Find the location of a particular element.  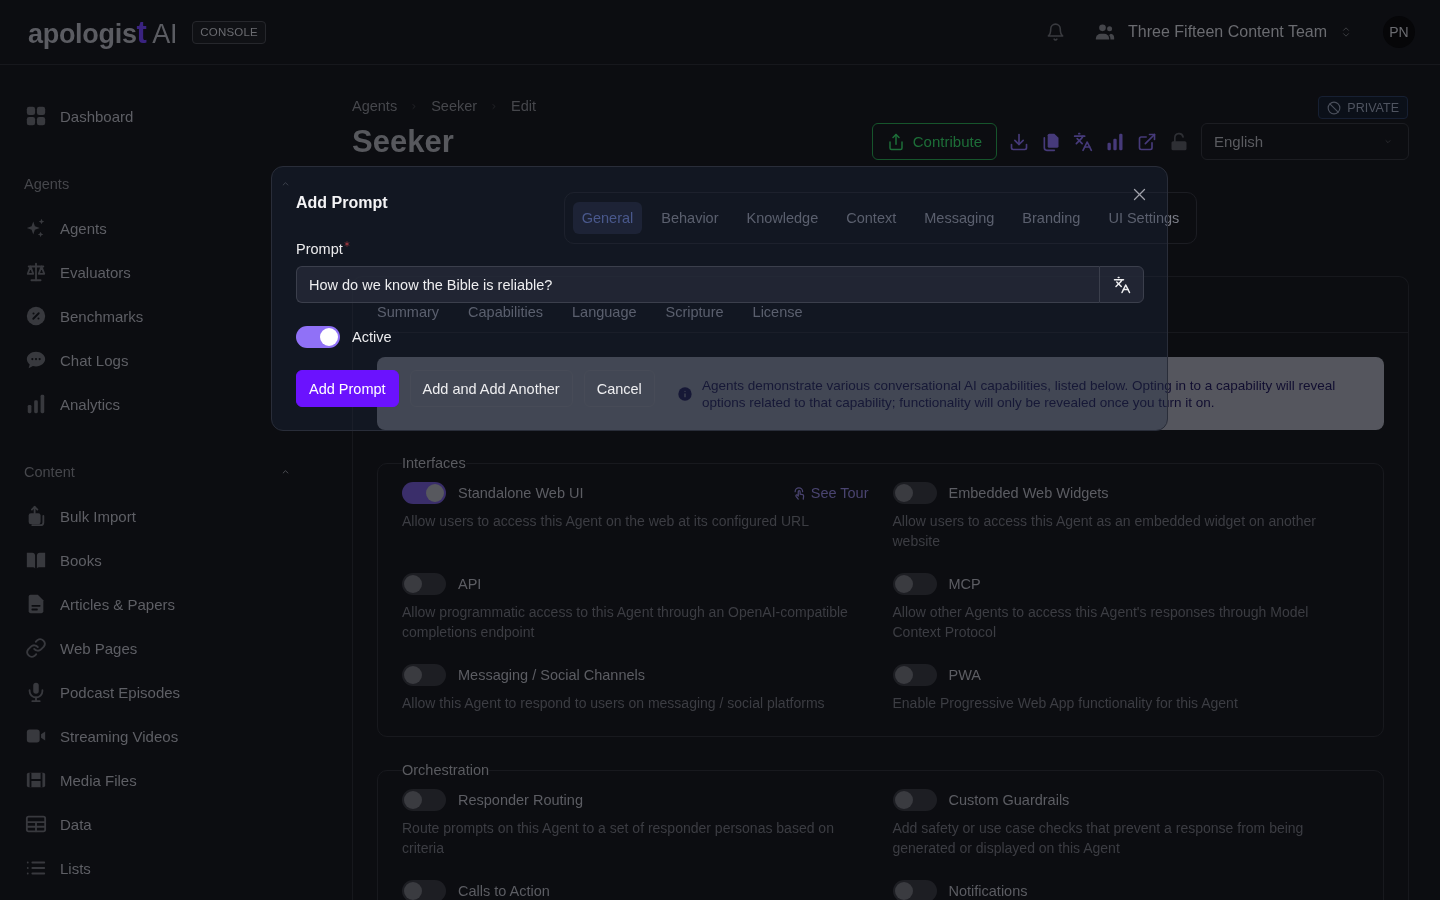

grid-icon is located at coordinates (36, 116).